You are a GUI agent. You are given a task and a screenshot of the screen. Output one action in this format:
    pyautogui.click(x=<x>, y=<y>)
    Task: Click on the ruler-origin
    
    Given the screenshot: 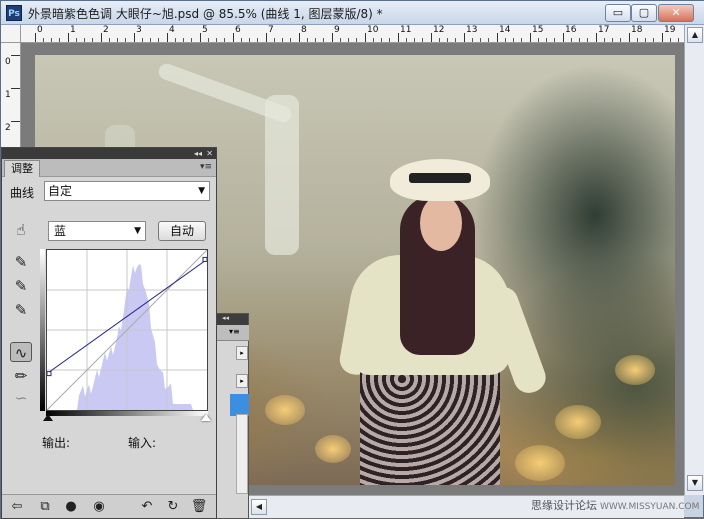 What is the action you would take?
    pyautogui.click(x=11, y=34)
    